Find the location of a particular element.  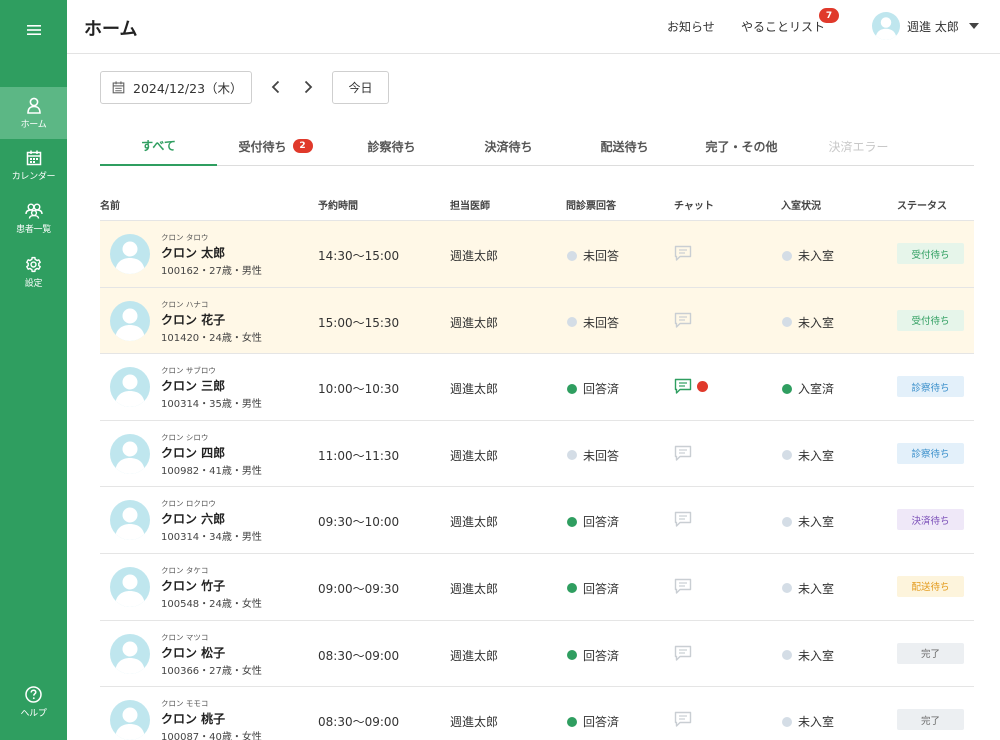

patient-name: クロン 松子 is located at coordinates (193, 652).